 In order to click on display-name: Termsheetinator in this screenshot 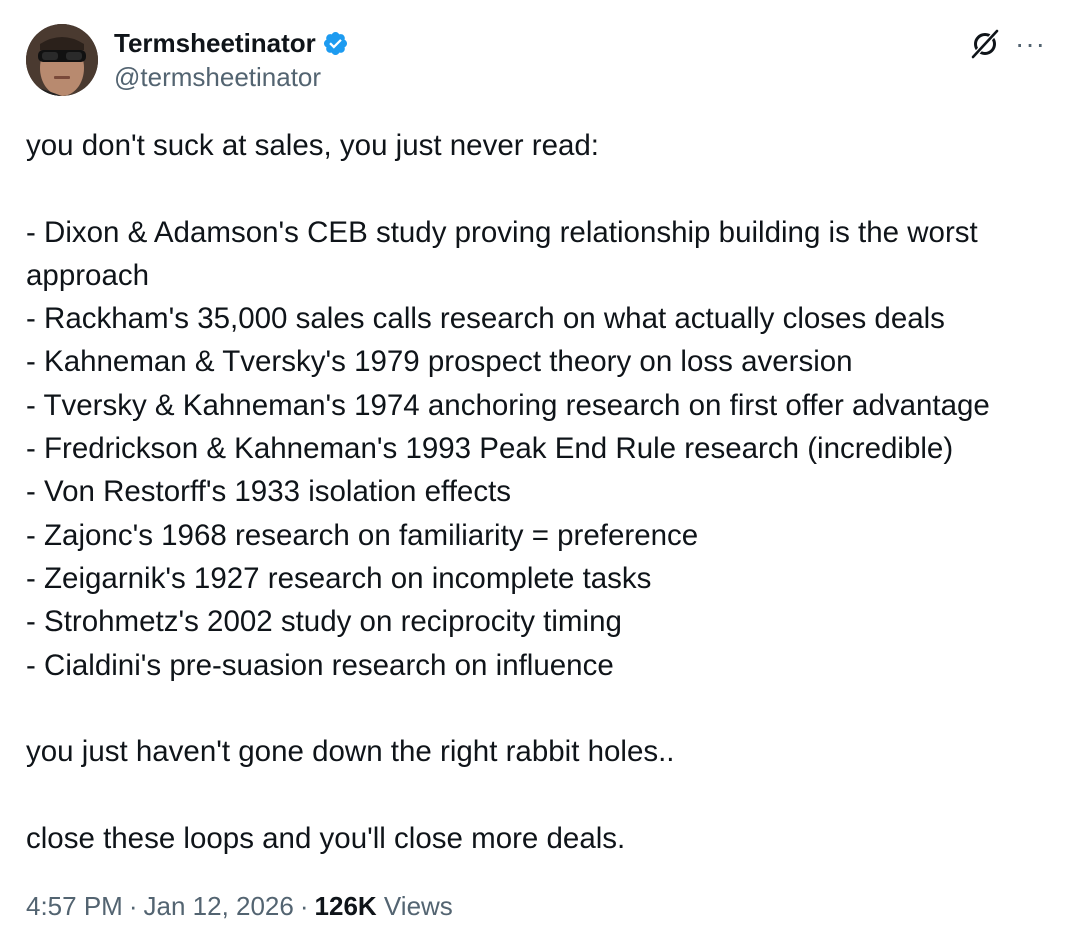, I will do `click(215, 43)`.